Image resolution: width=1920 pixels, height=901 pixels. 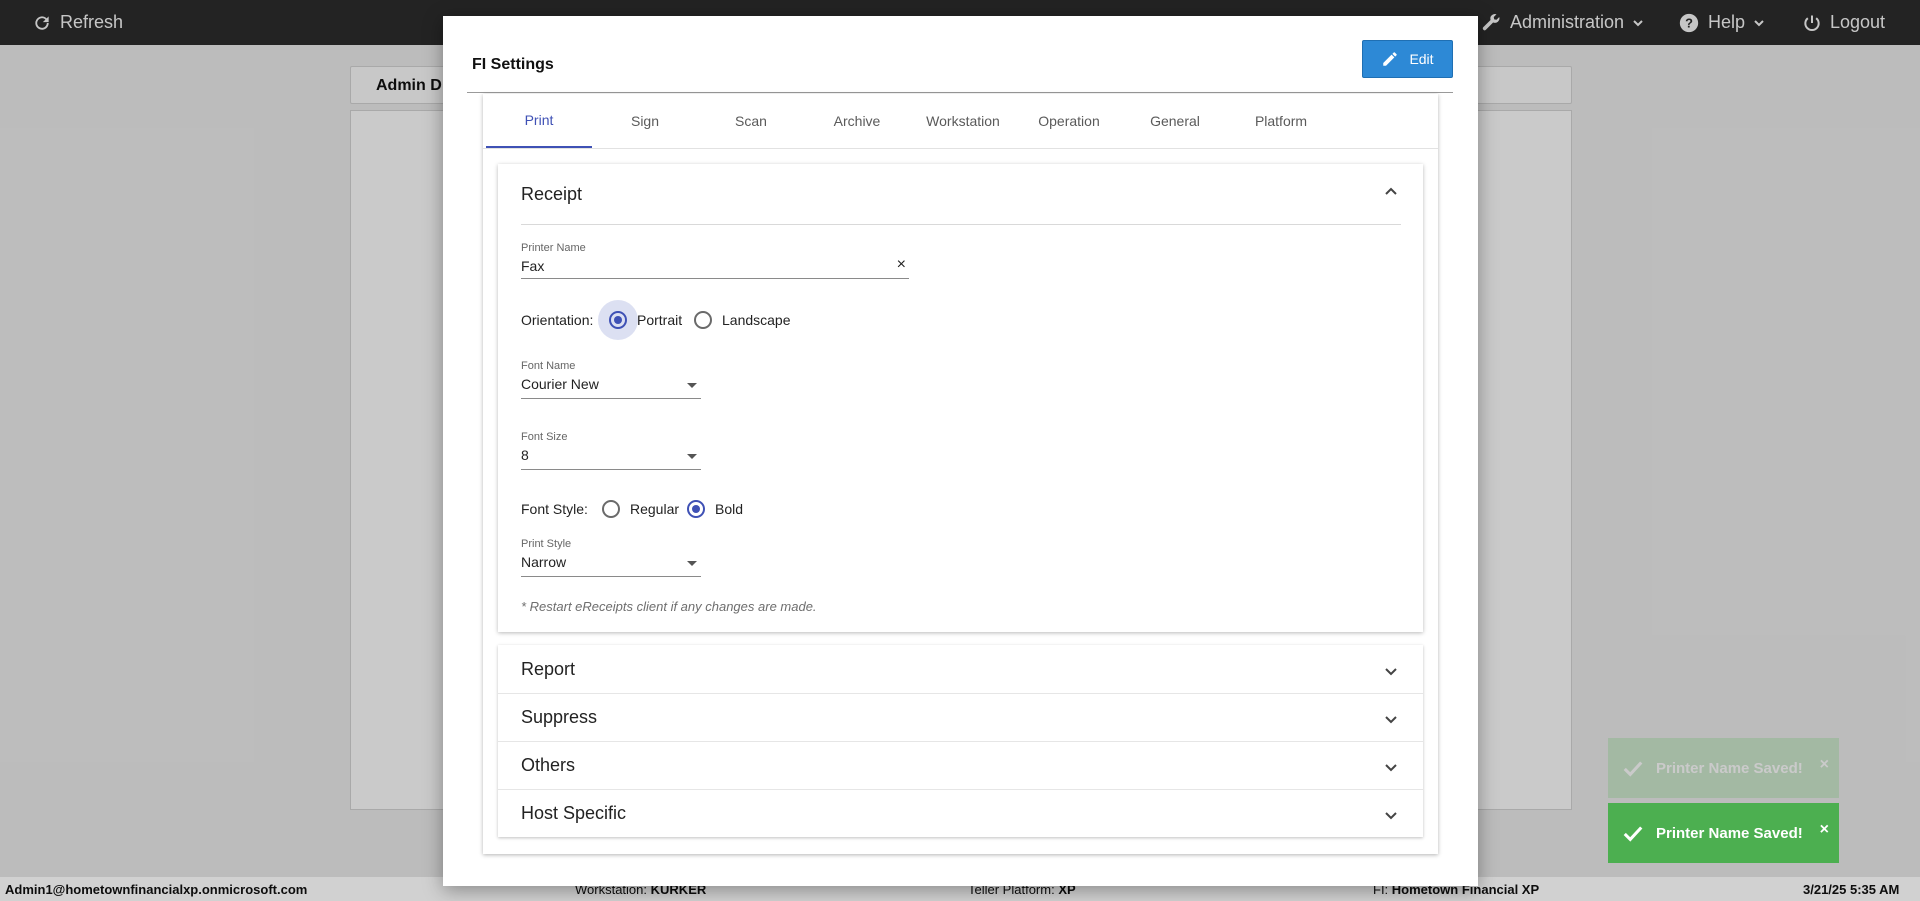 I want to click on tab-archive: Archive, so click(x=857, y=121).